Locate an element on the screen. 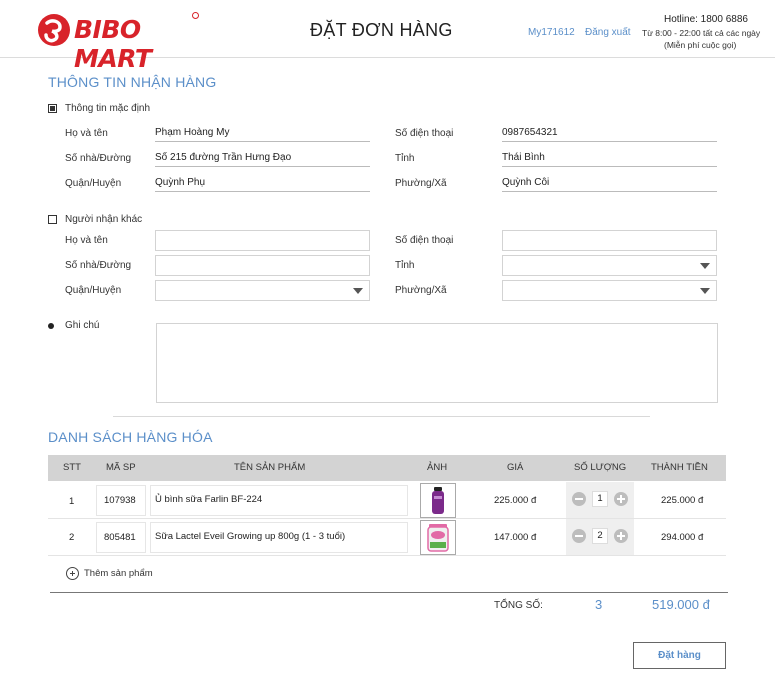 The height and width of the screenshot is (700, 775). row-price: 225.000 đ is located at coordinates (515, 500).